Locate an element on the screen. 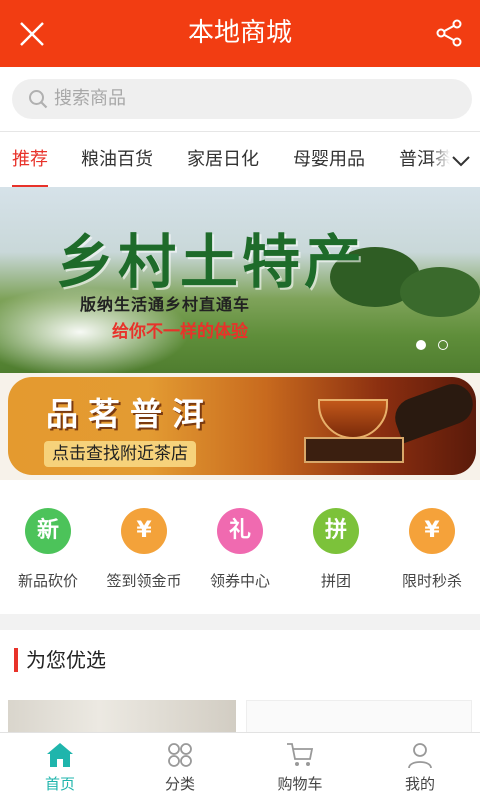 The image size is (480, 800). stopwatch-icon: ¥ is located at coordinates (432, 531).